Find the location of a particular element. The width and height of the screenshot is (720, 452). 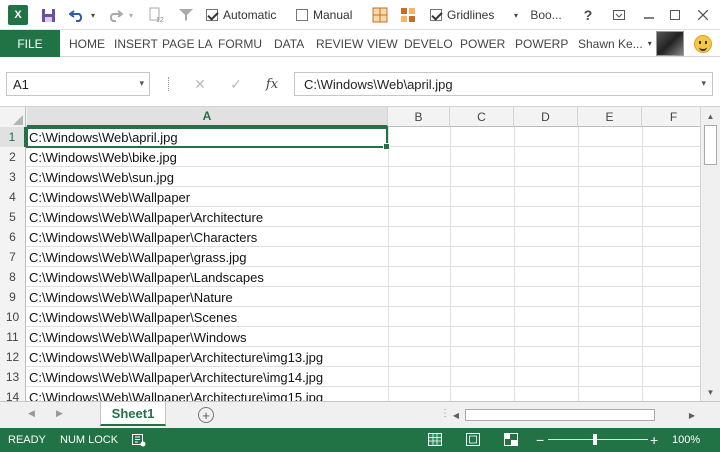

tab-data: DATA is located at coordinates (289, 43).